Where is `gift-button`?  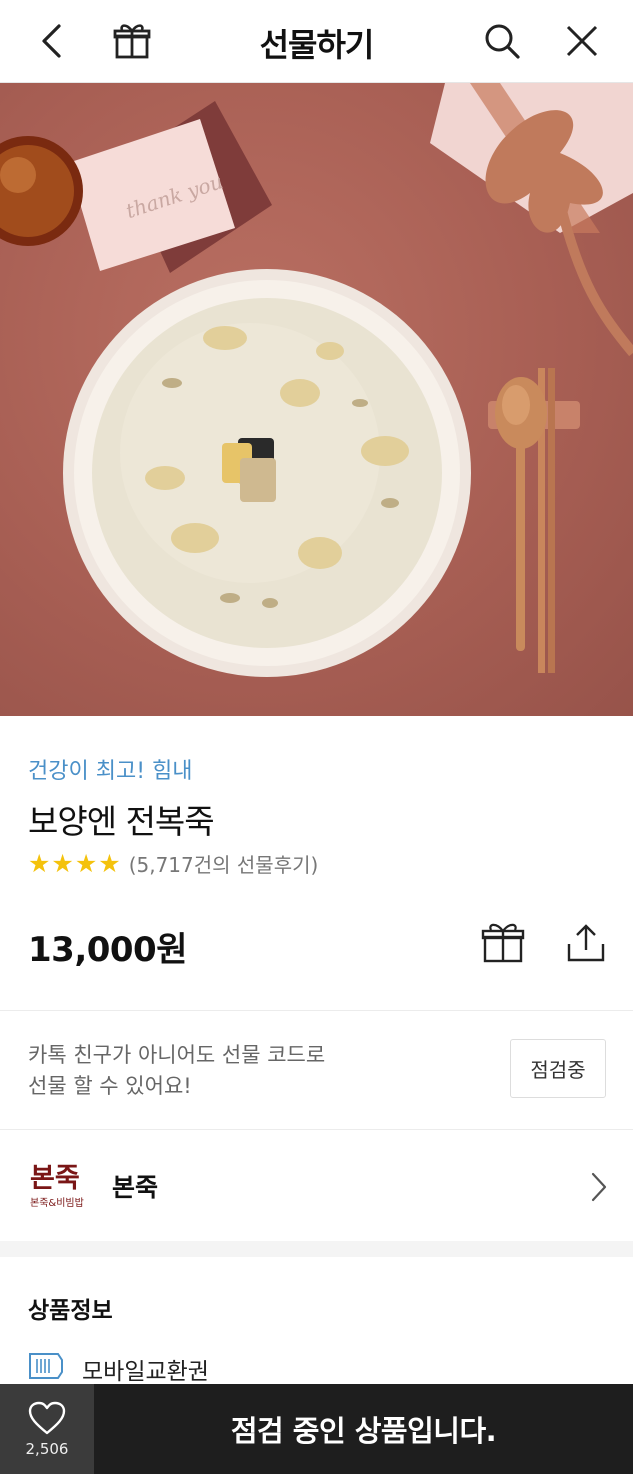
gift-button is located at coordinates (503, 943).